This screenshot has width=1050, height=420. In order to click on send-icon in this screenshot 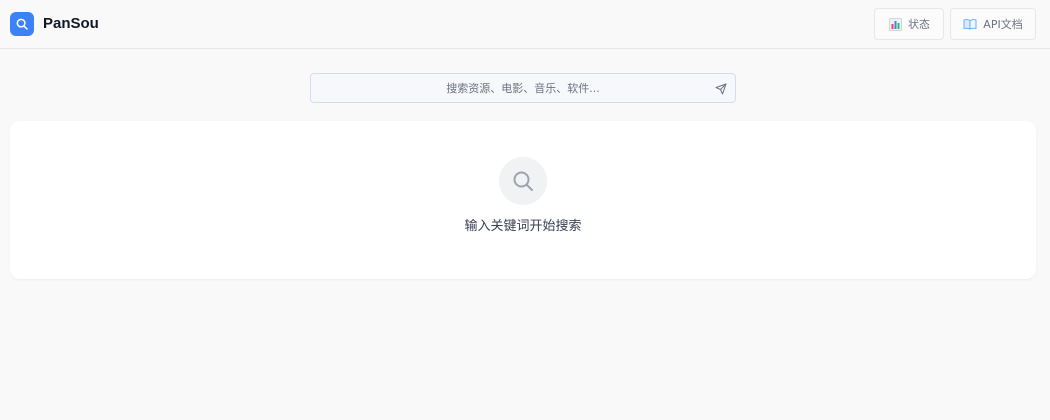, I will do `click(721, 89)`.